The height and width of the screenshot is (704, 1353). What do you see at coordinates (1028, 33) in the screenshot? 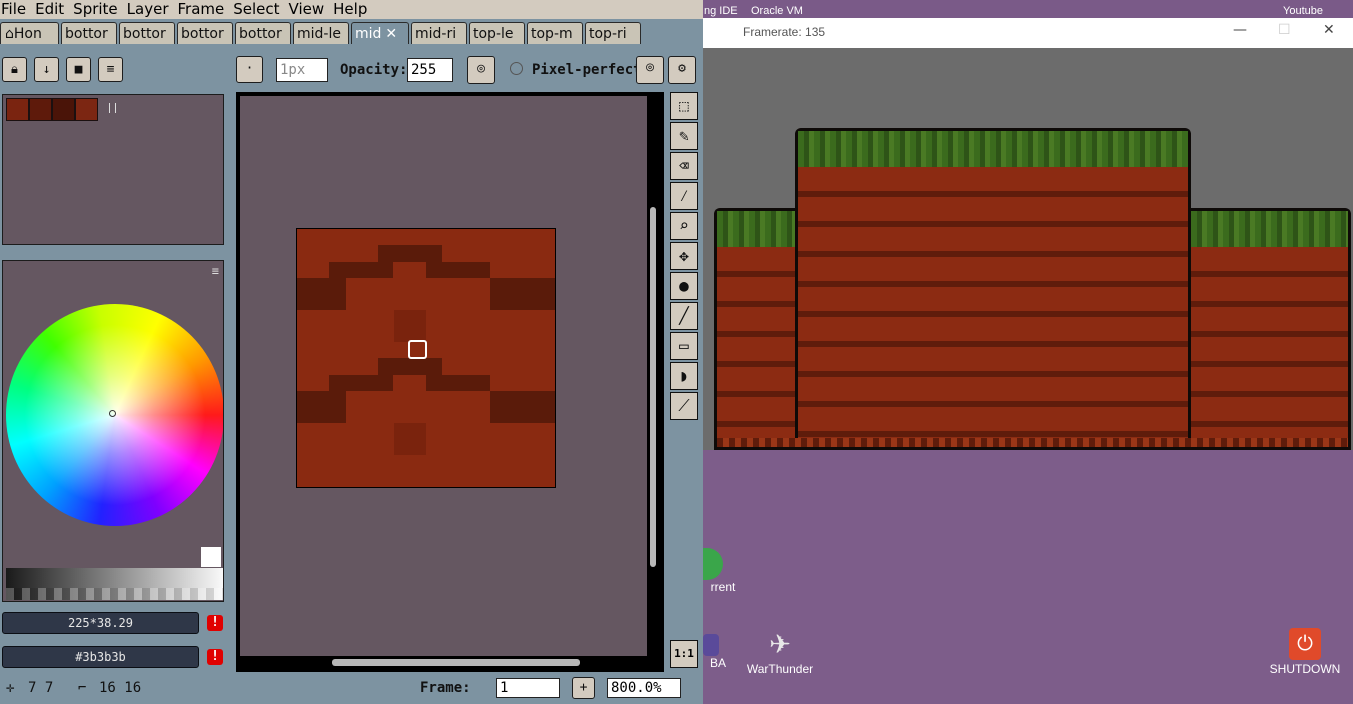
I see `game-titlebar: Framerate: 135 — ☐ ✕` at bounding box center [1028, 33].